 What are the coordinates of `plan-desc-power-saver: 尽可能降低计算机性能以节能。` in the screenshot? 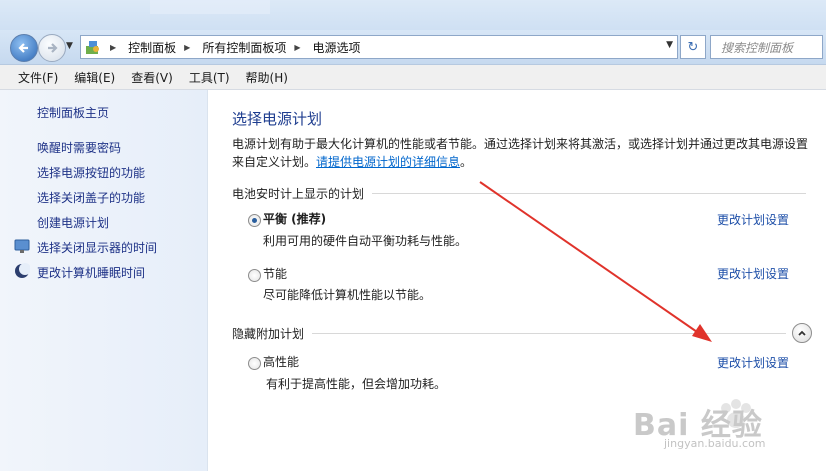 It's located at (347, 295).